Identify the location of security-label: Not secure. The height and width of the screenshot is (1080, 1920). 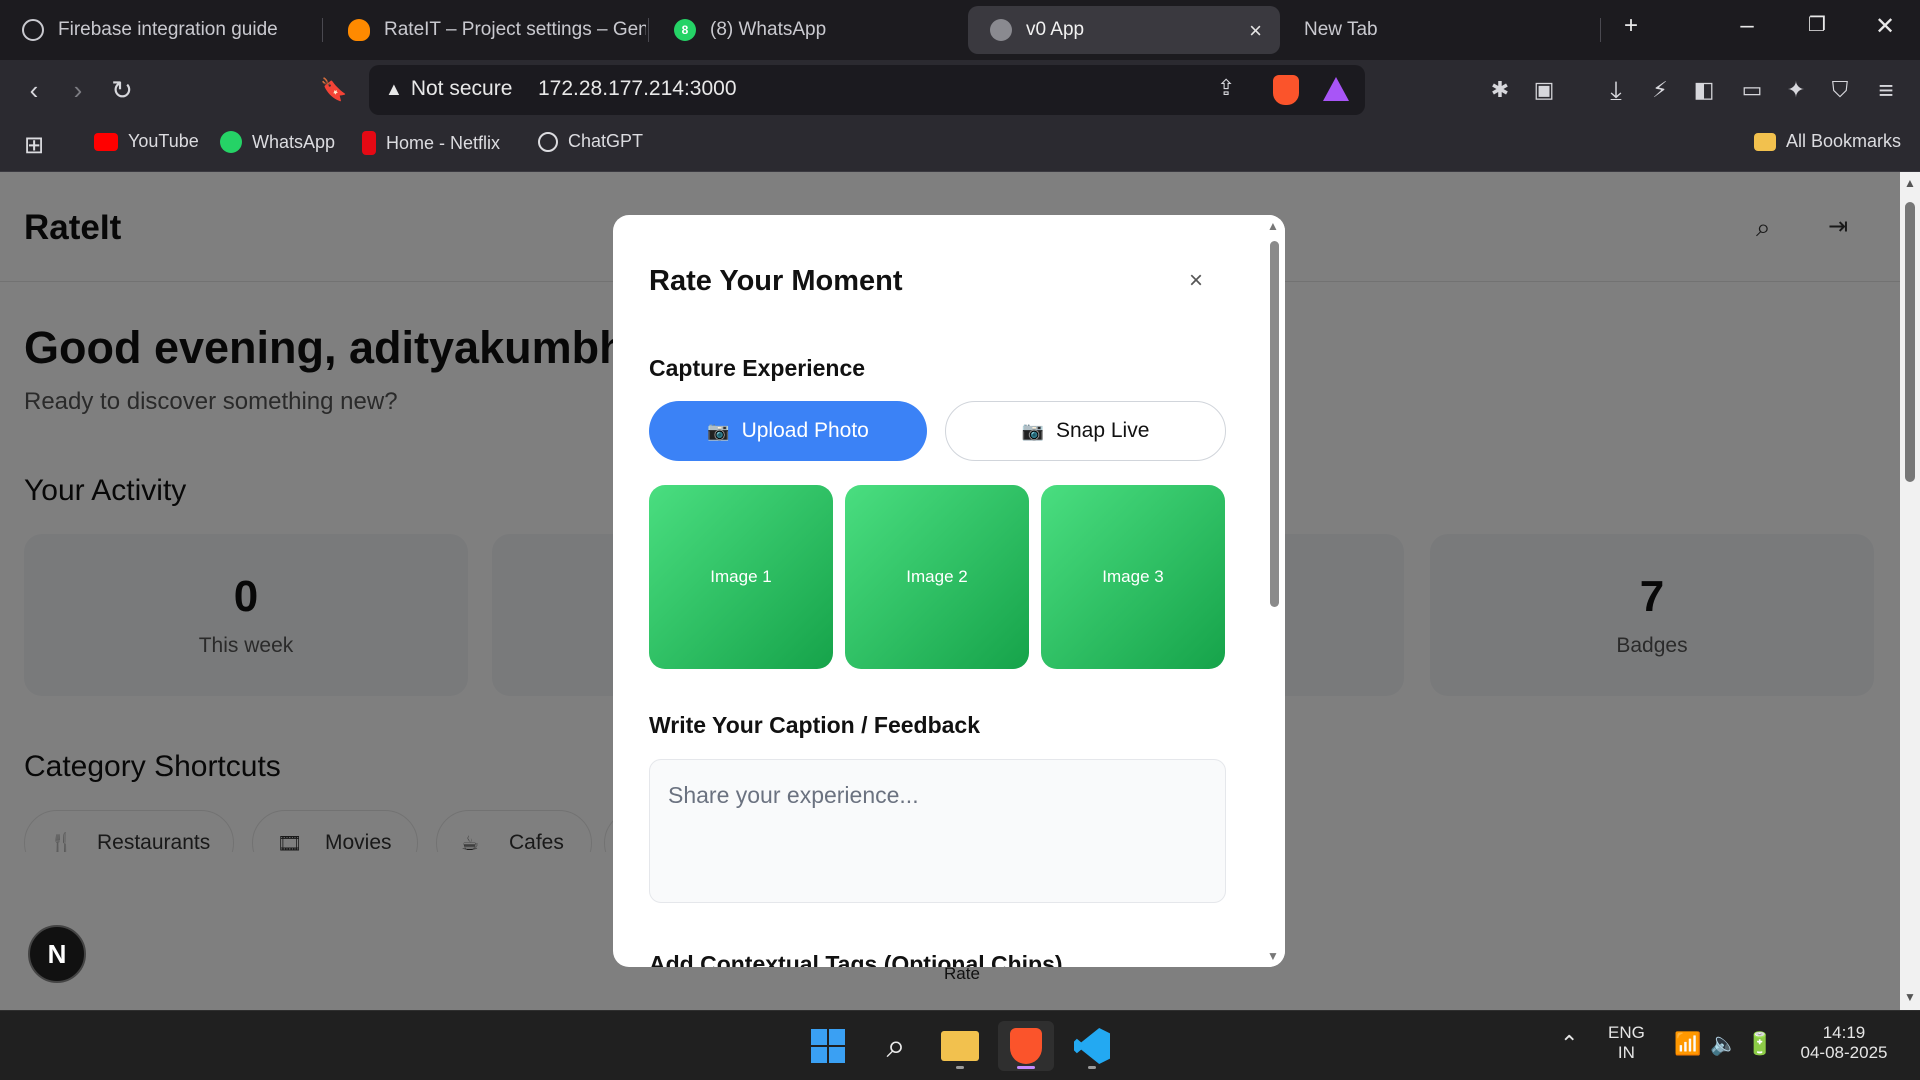
(461, 88).